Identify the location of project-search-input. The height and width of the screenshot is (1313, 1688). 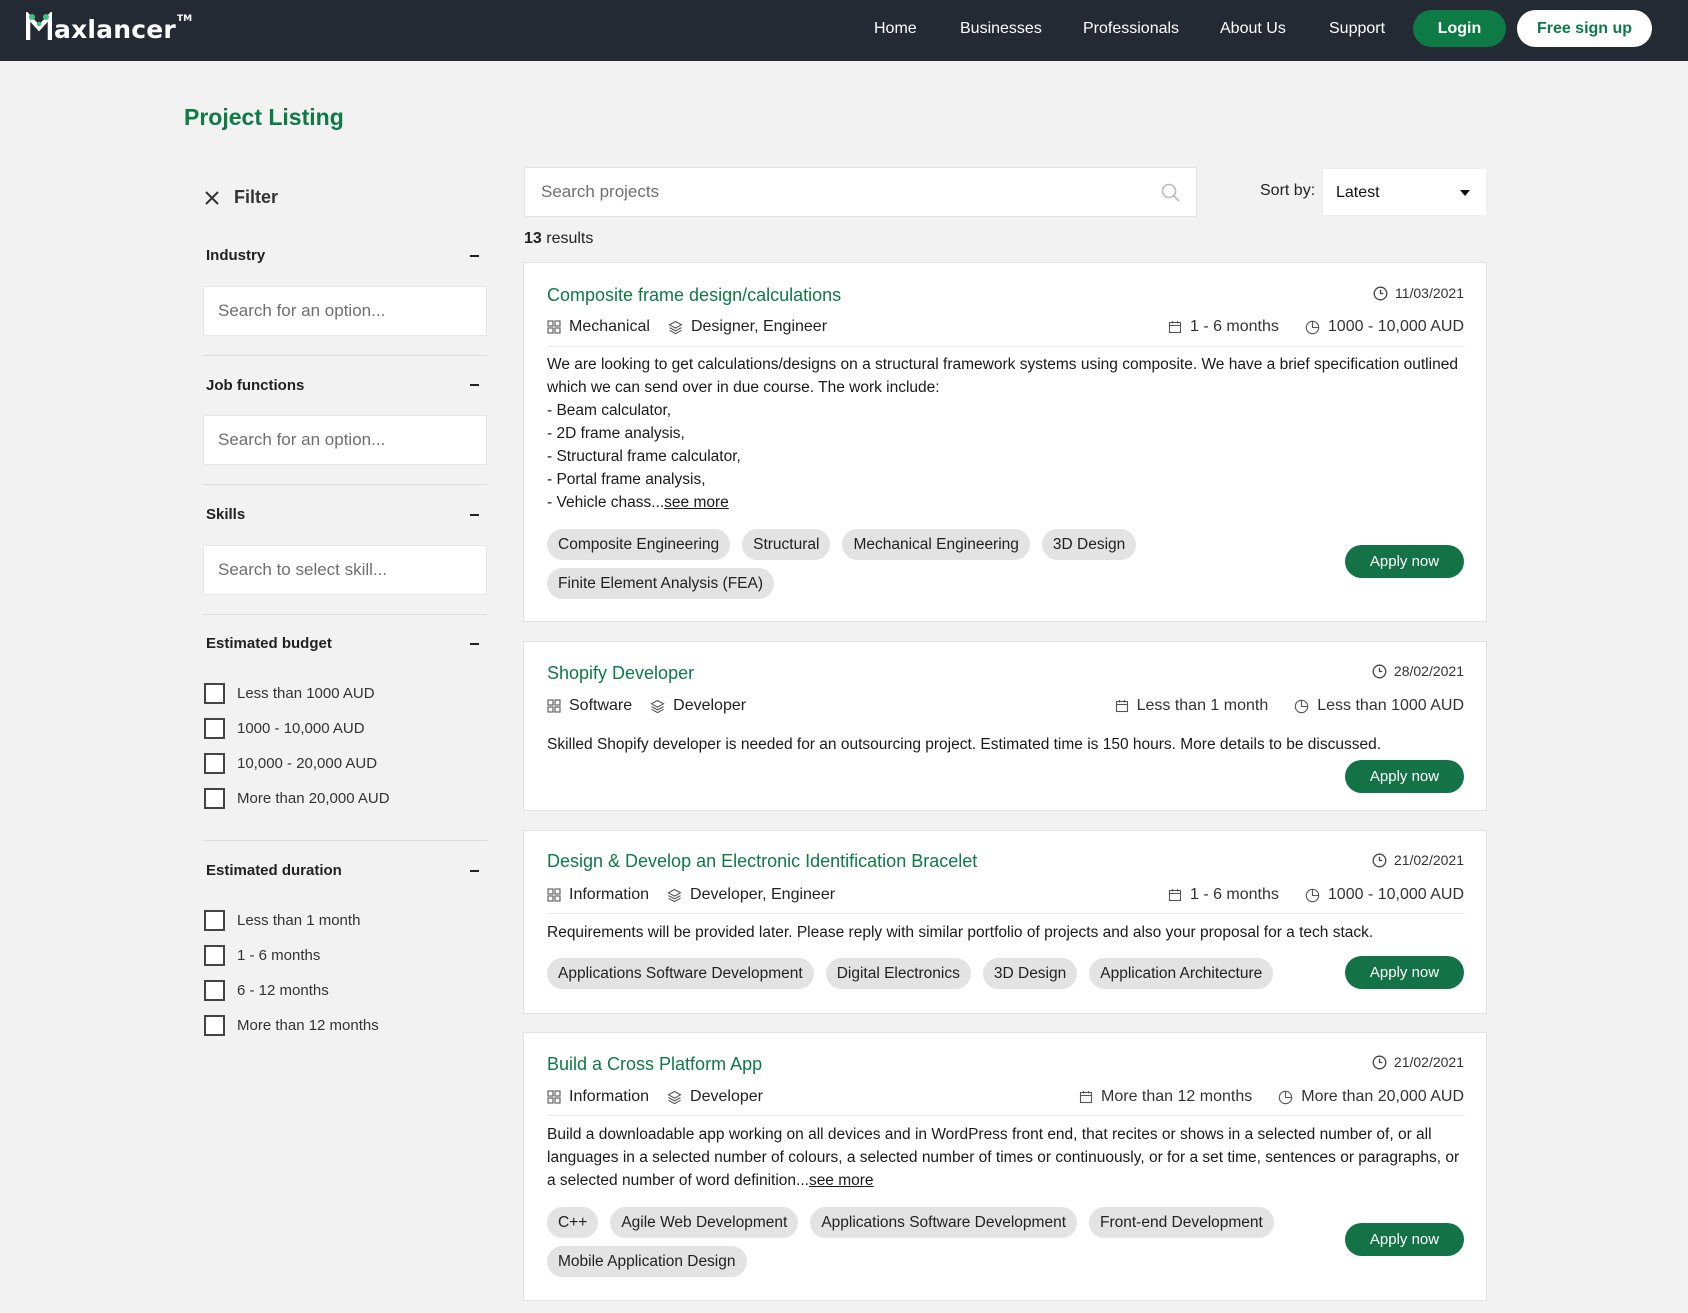
(825, 192).